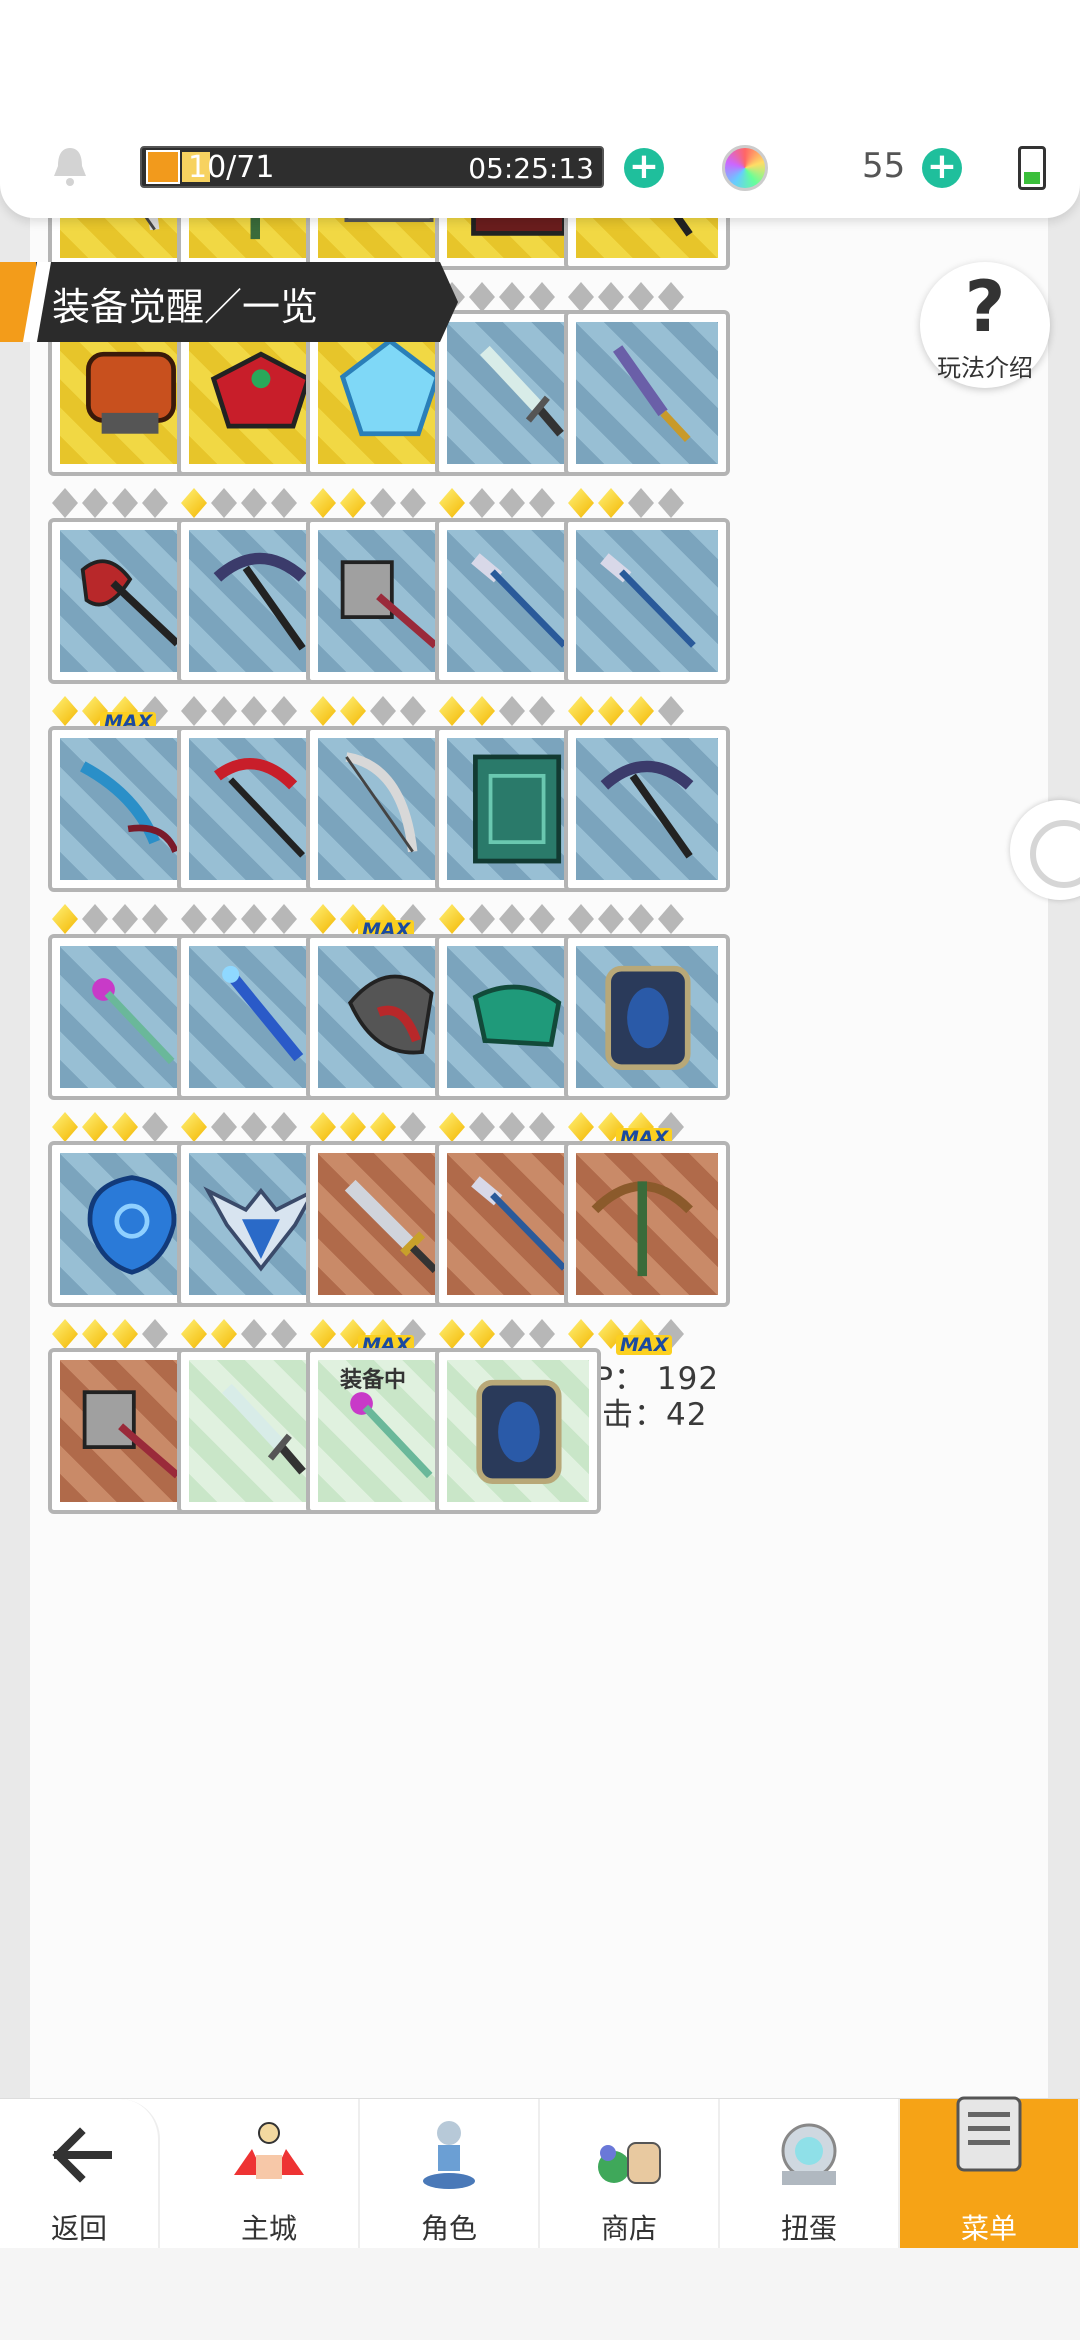 The width and height of the screenshot is (1080, 2340). What do you see at coordinates (629, 2163) in the screenshot?
I see `shop-bag-icon` at bounding box center [629, 2163].